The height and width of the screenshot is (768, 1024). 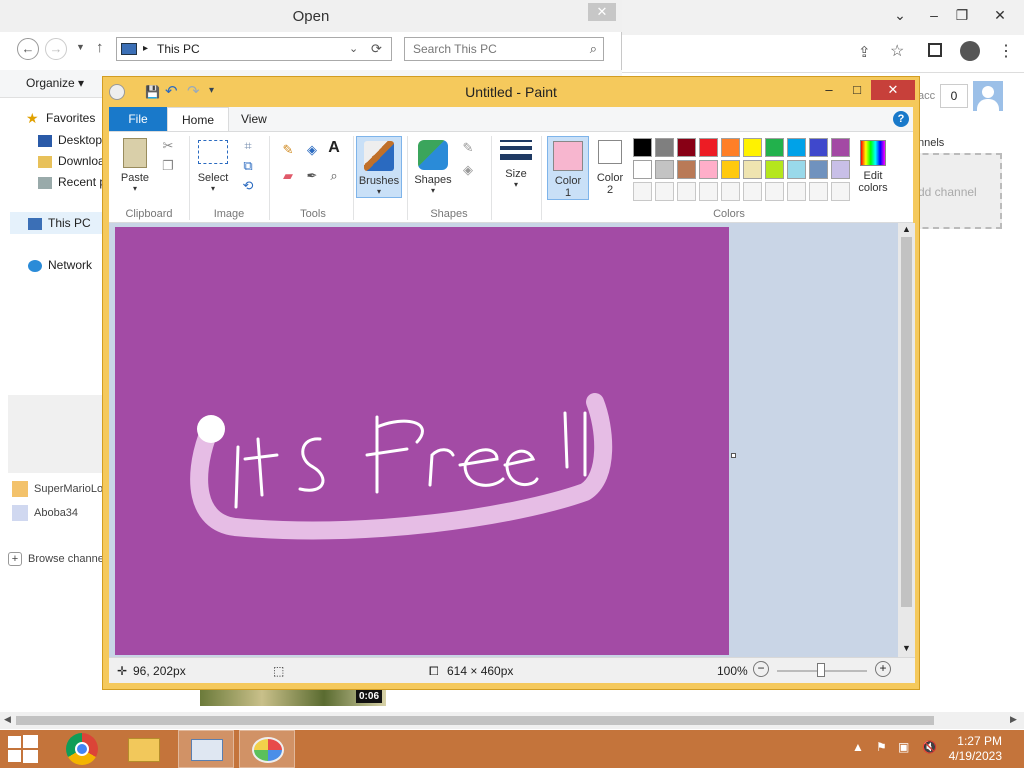 I want to click on tab-home: Home, so click(x=198, y=119).